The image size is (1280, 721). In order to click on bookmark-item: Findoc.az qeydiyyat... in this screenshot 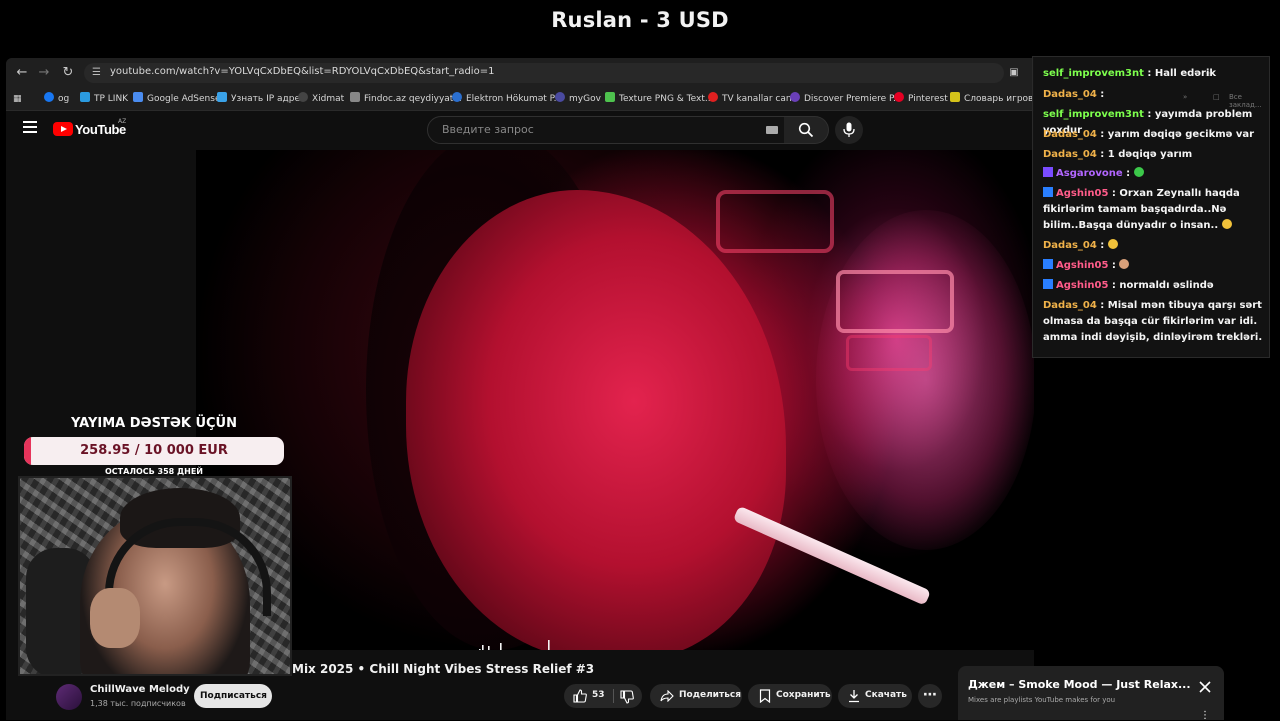, I will do `click(406, 99)`.